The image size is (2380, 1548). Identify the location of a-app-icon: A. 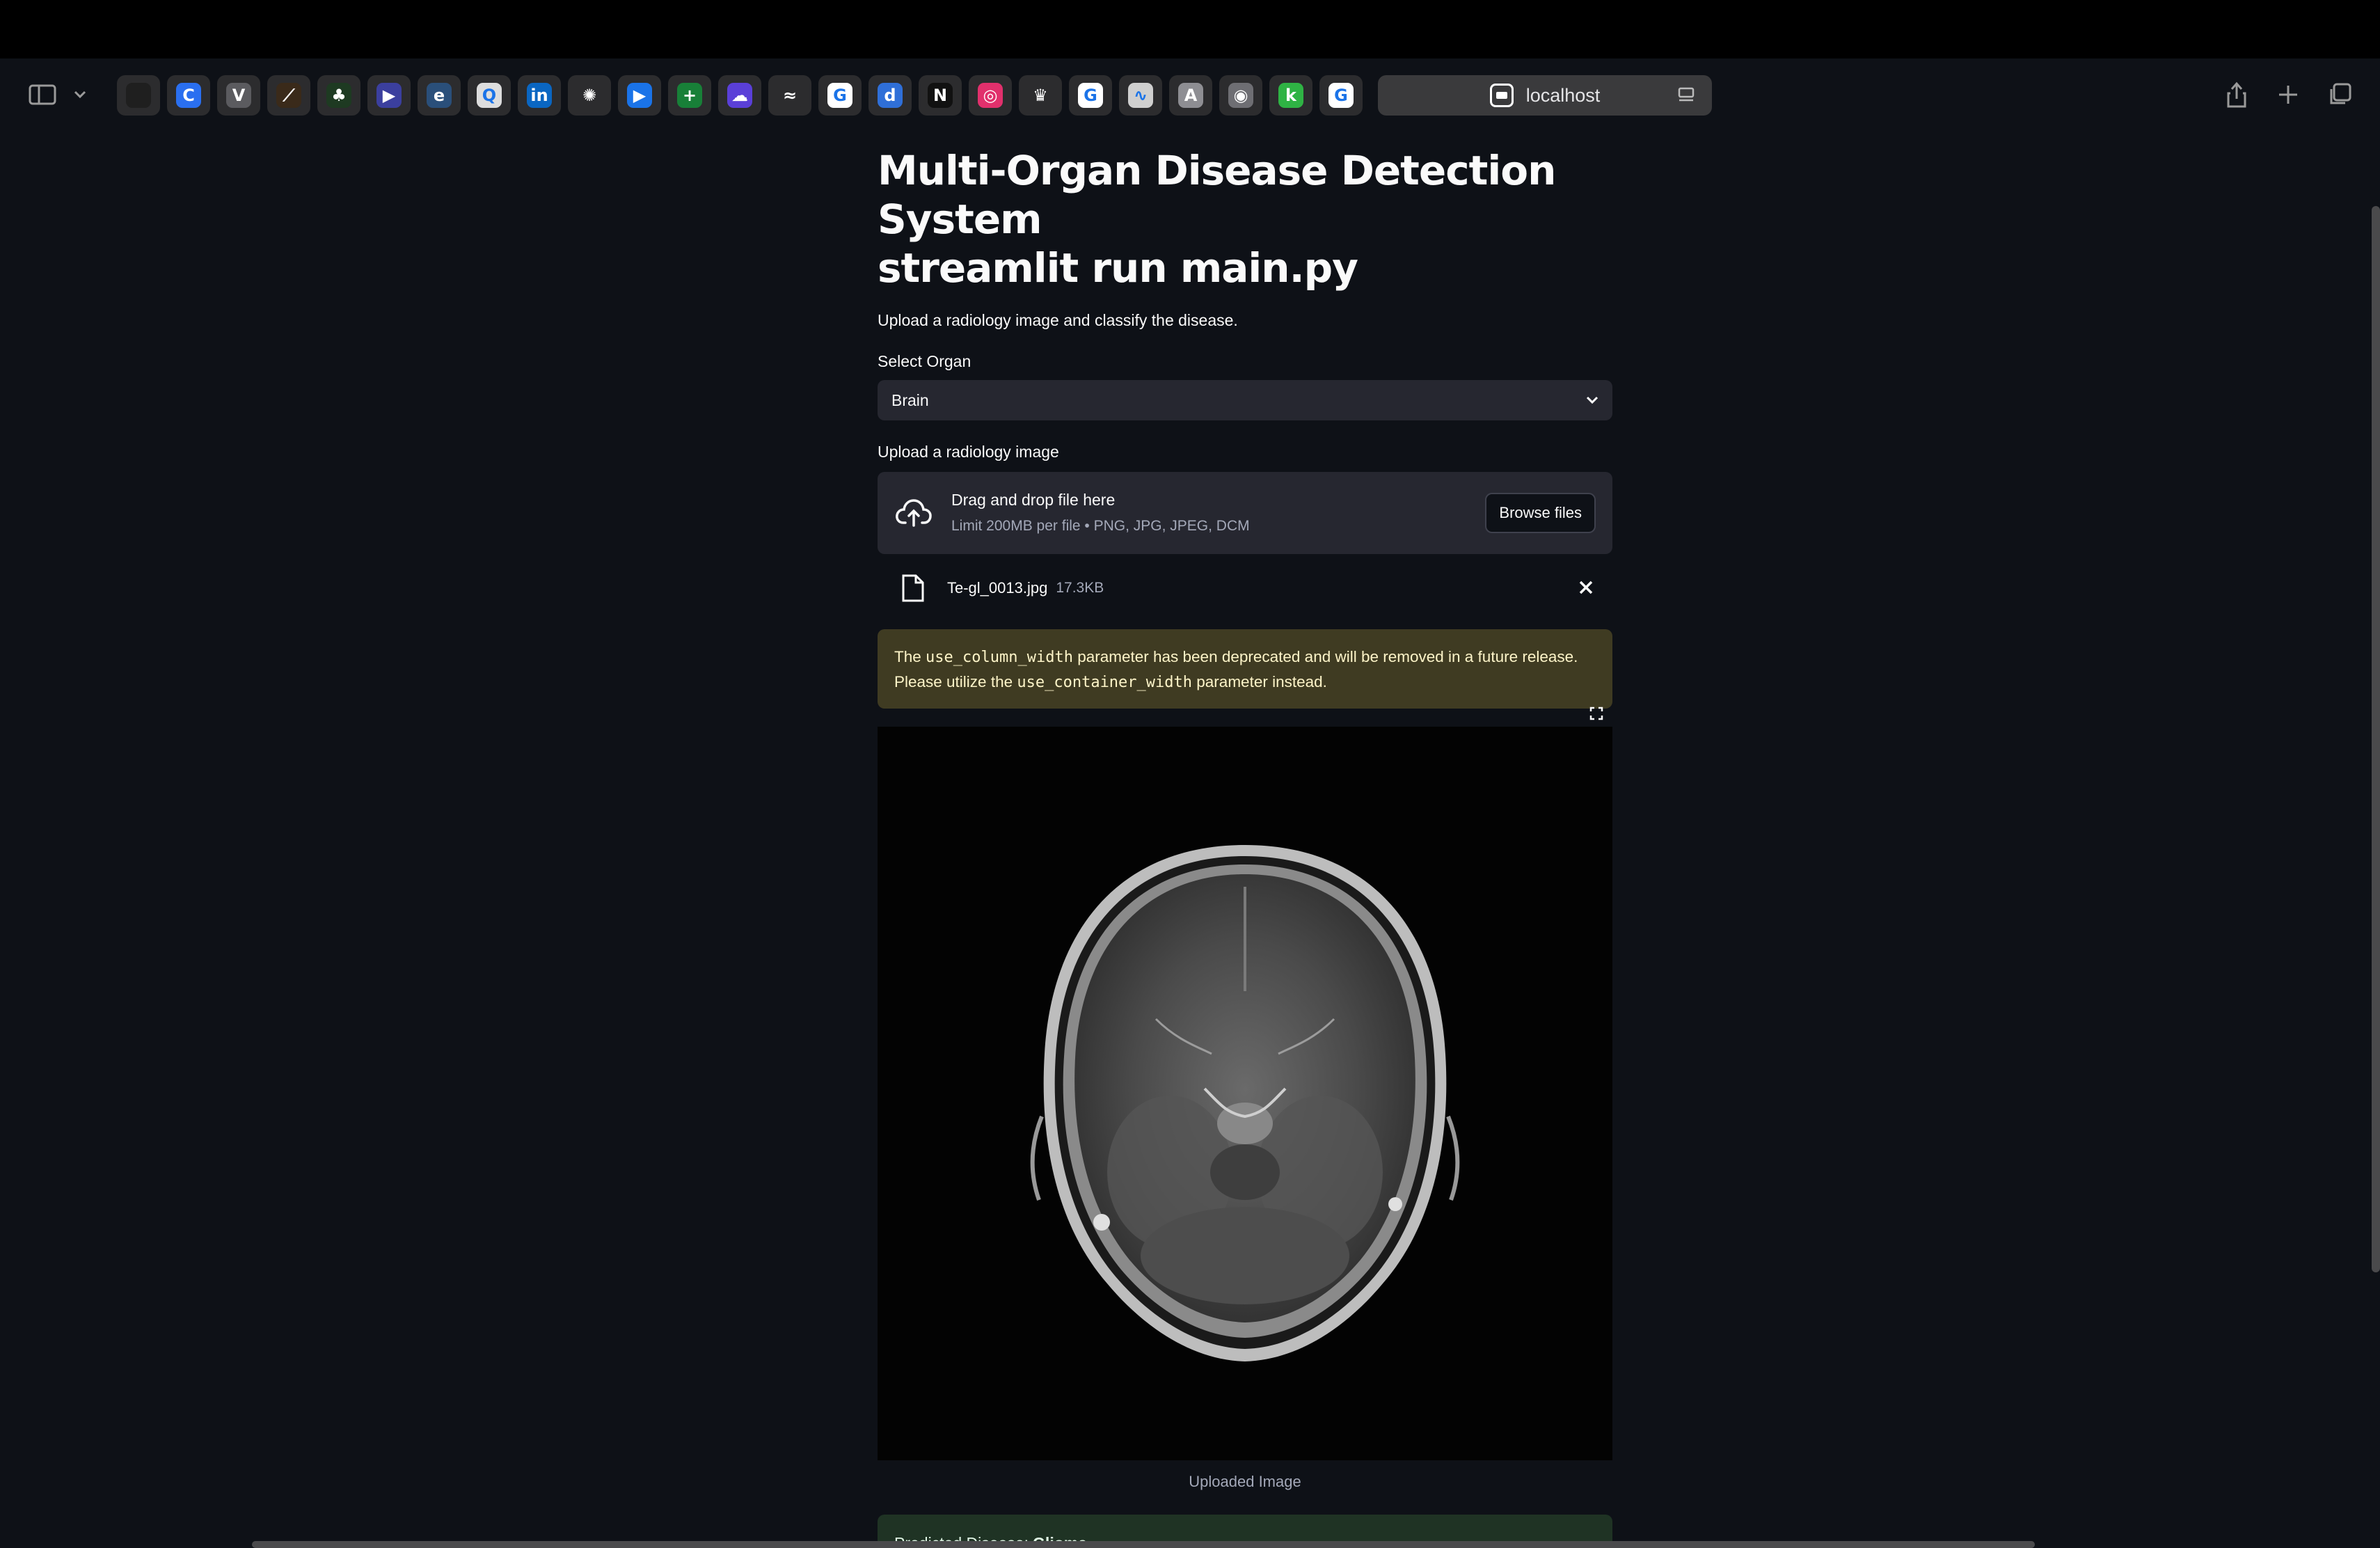
(1190, 96).